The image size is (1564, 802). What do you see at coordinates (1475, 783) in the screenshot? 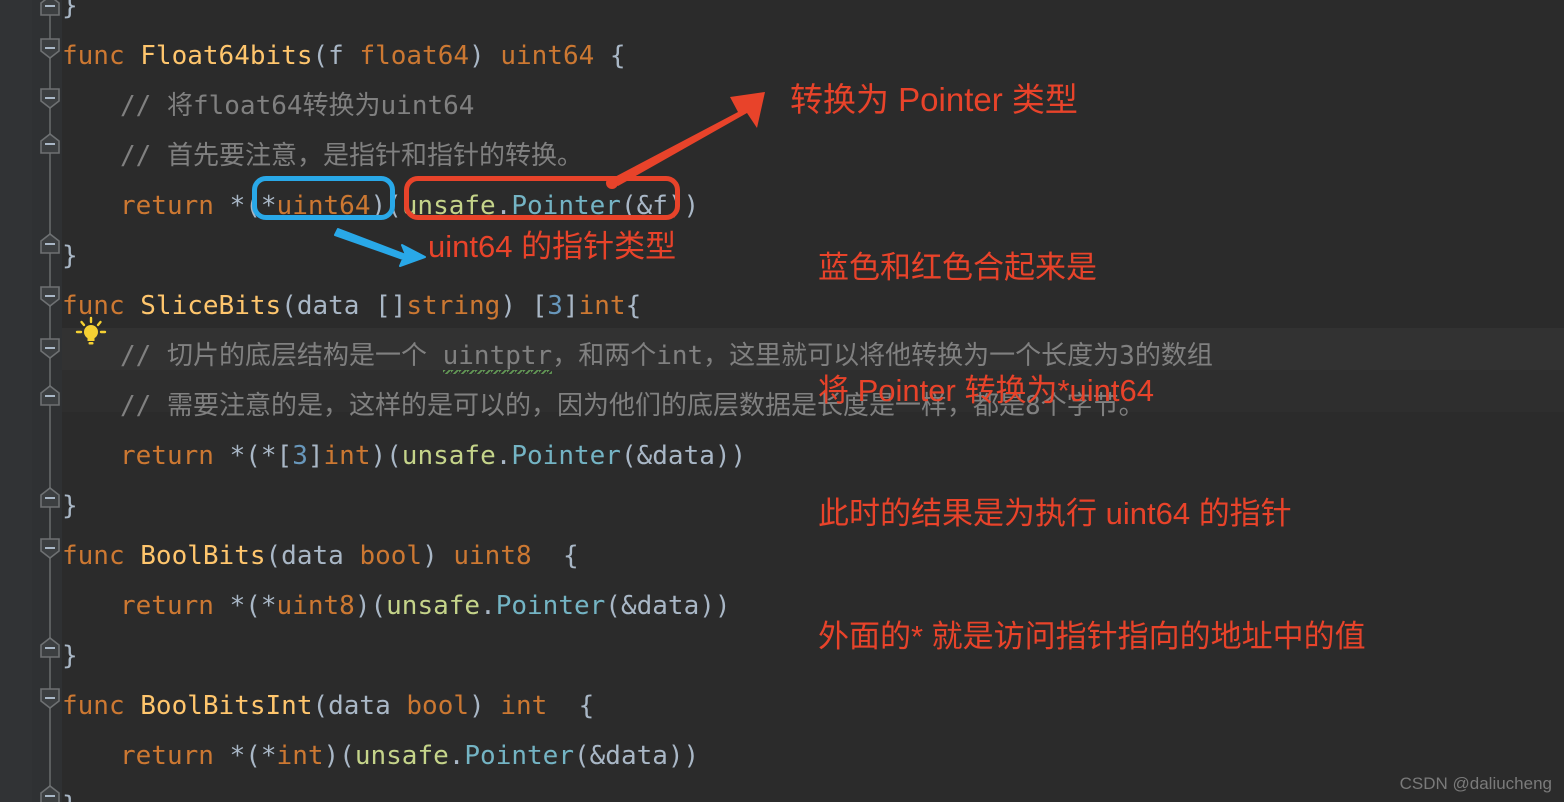
I see `watermark-label: CSDN @daliucheng` at bounding box center [1475, 783].